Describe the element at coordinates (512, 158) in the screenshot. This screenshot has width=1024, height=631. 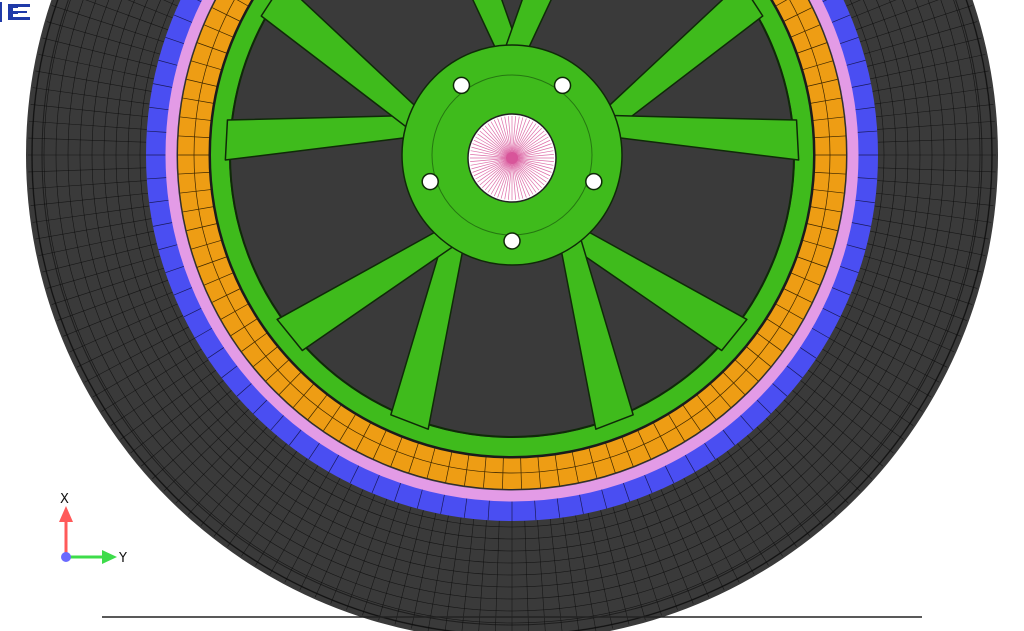
I see `hub-center-bore` at that location.